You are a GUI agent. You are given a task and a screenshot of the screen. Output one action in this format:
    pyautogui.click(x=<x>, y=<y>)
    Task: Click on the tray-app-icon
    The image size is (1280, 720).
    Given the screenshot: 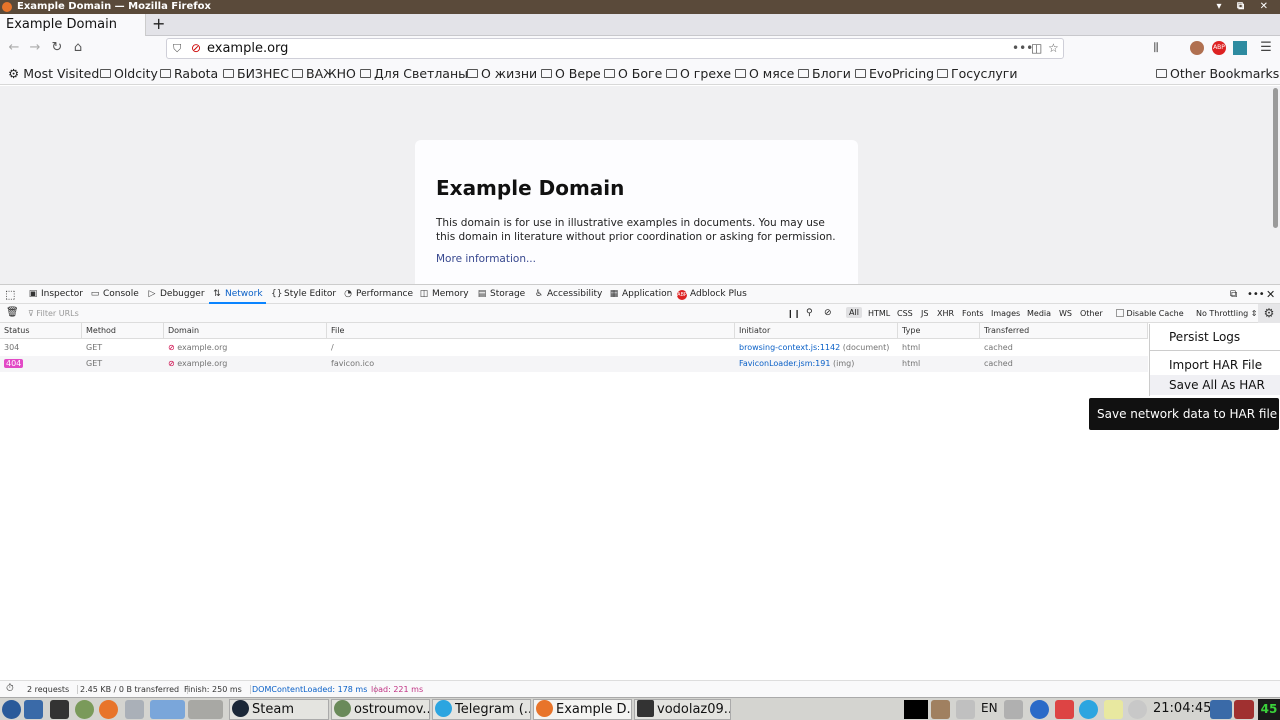 What is the action you would take?
    pyautogui.click(x=1064, y=709)
    